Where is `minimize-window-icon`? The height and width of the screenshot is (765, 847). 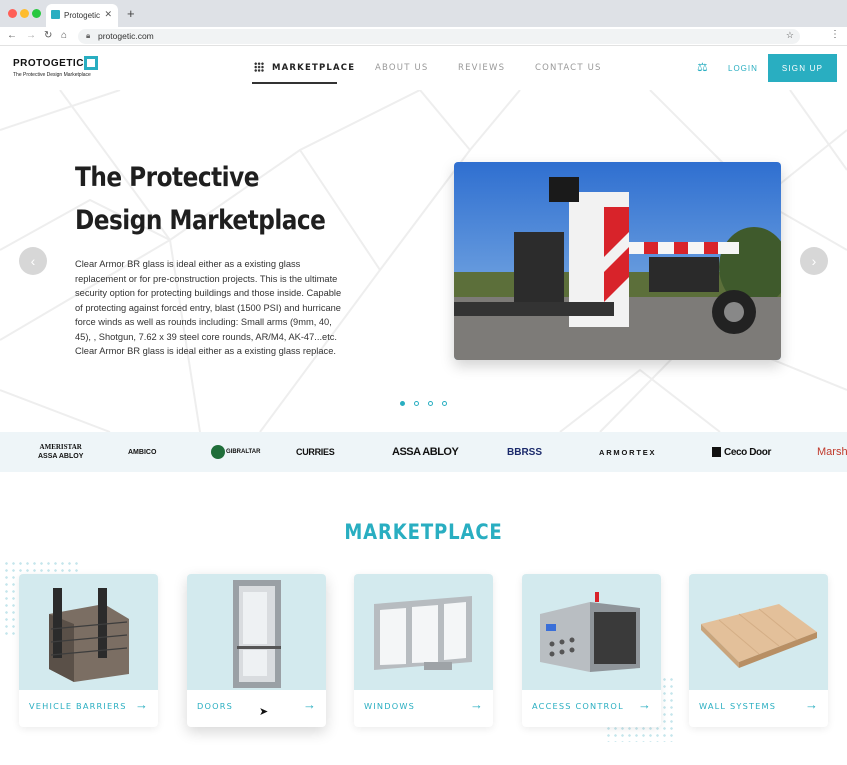 minimize-window-icon is located at coordinates (24, 13).